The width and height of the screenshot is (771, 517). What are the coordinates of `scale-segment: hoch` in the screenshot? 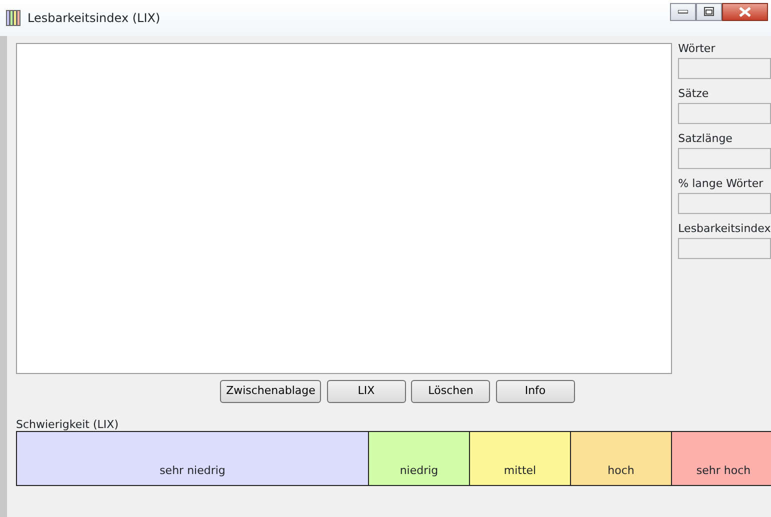 It's located at (621, 458).